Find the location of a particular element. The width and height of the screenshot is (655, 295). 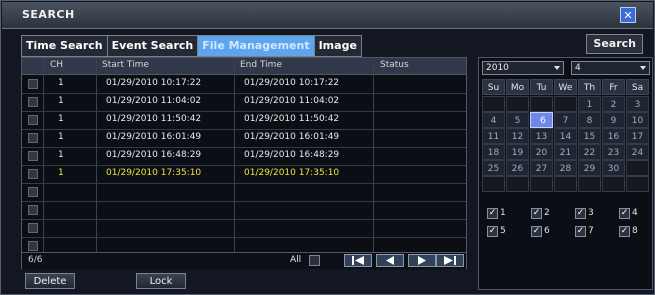

channel-checkbox: ✓ 3 is located at coordinates (595, 214).